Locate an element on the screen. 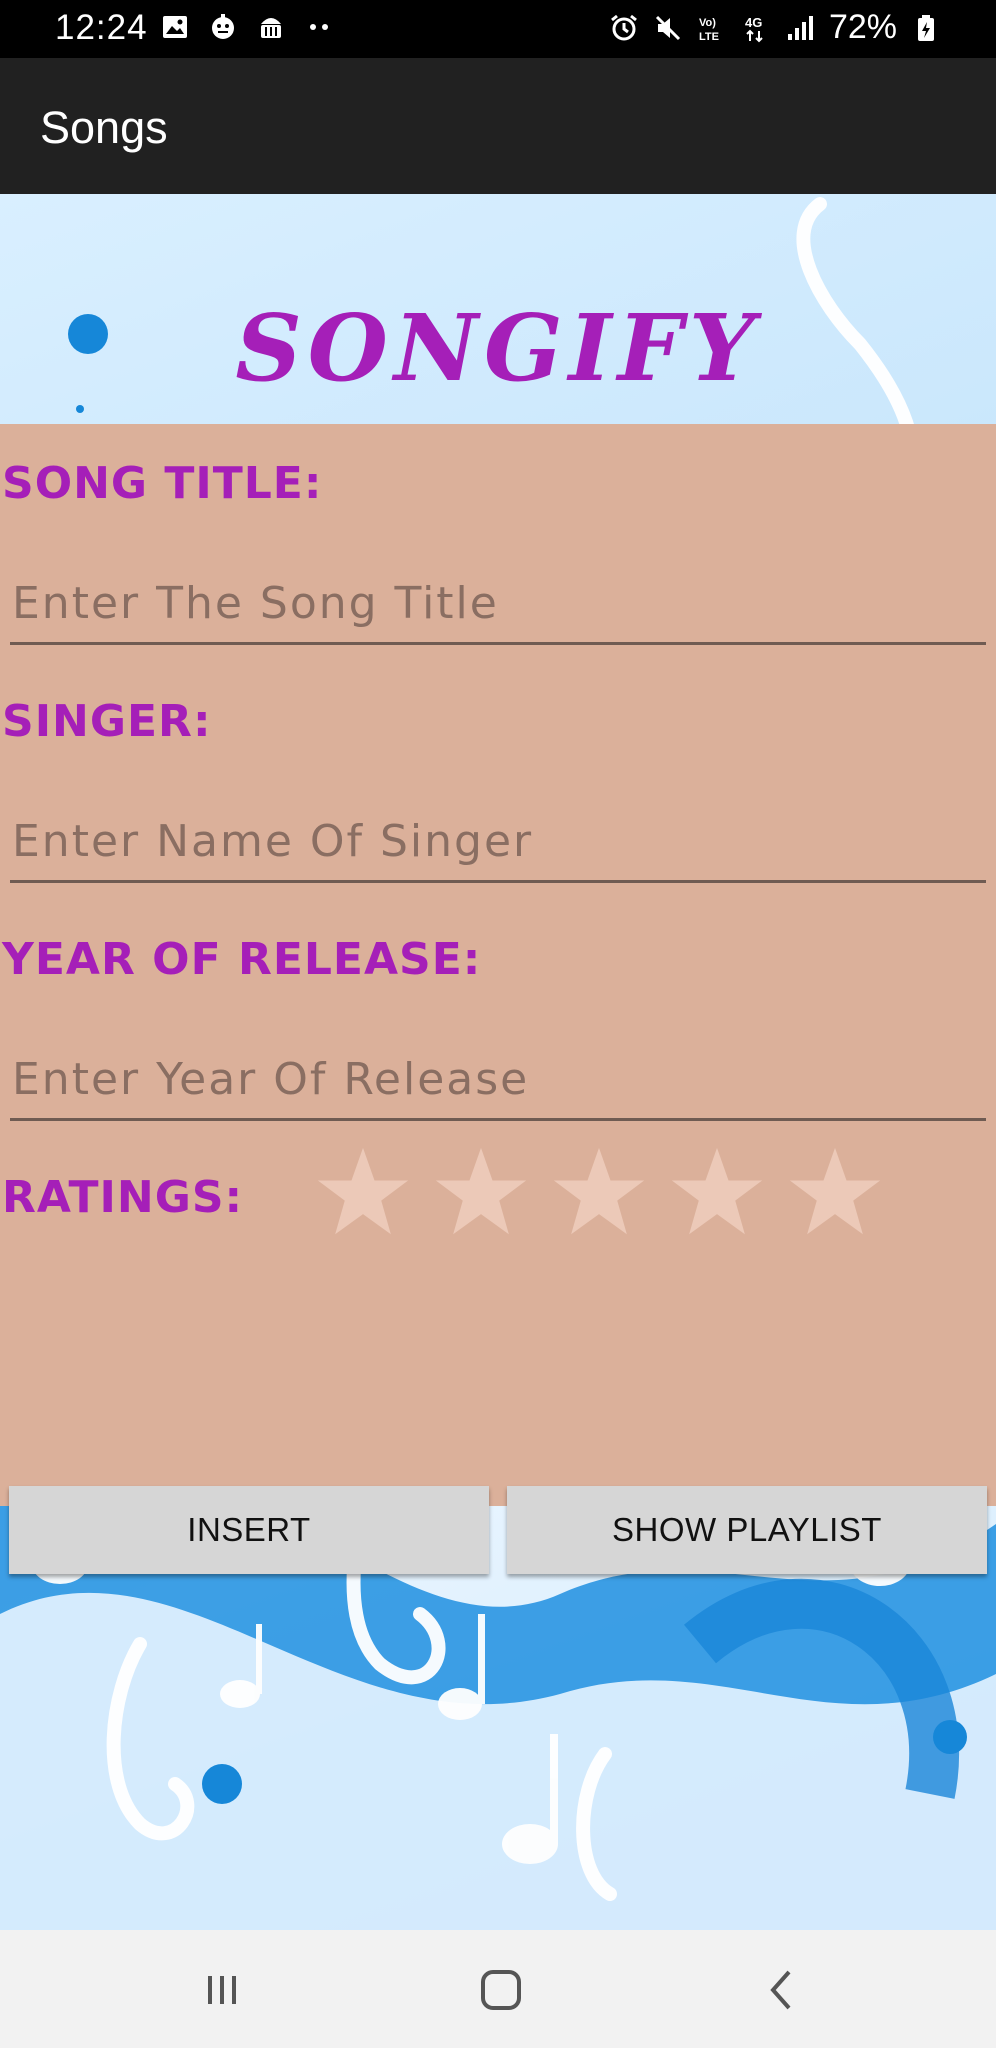 The width and height of the screenshot is (996, 2048). svg-text: LTE is located at coordinates (709, 37).